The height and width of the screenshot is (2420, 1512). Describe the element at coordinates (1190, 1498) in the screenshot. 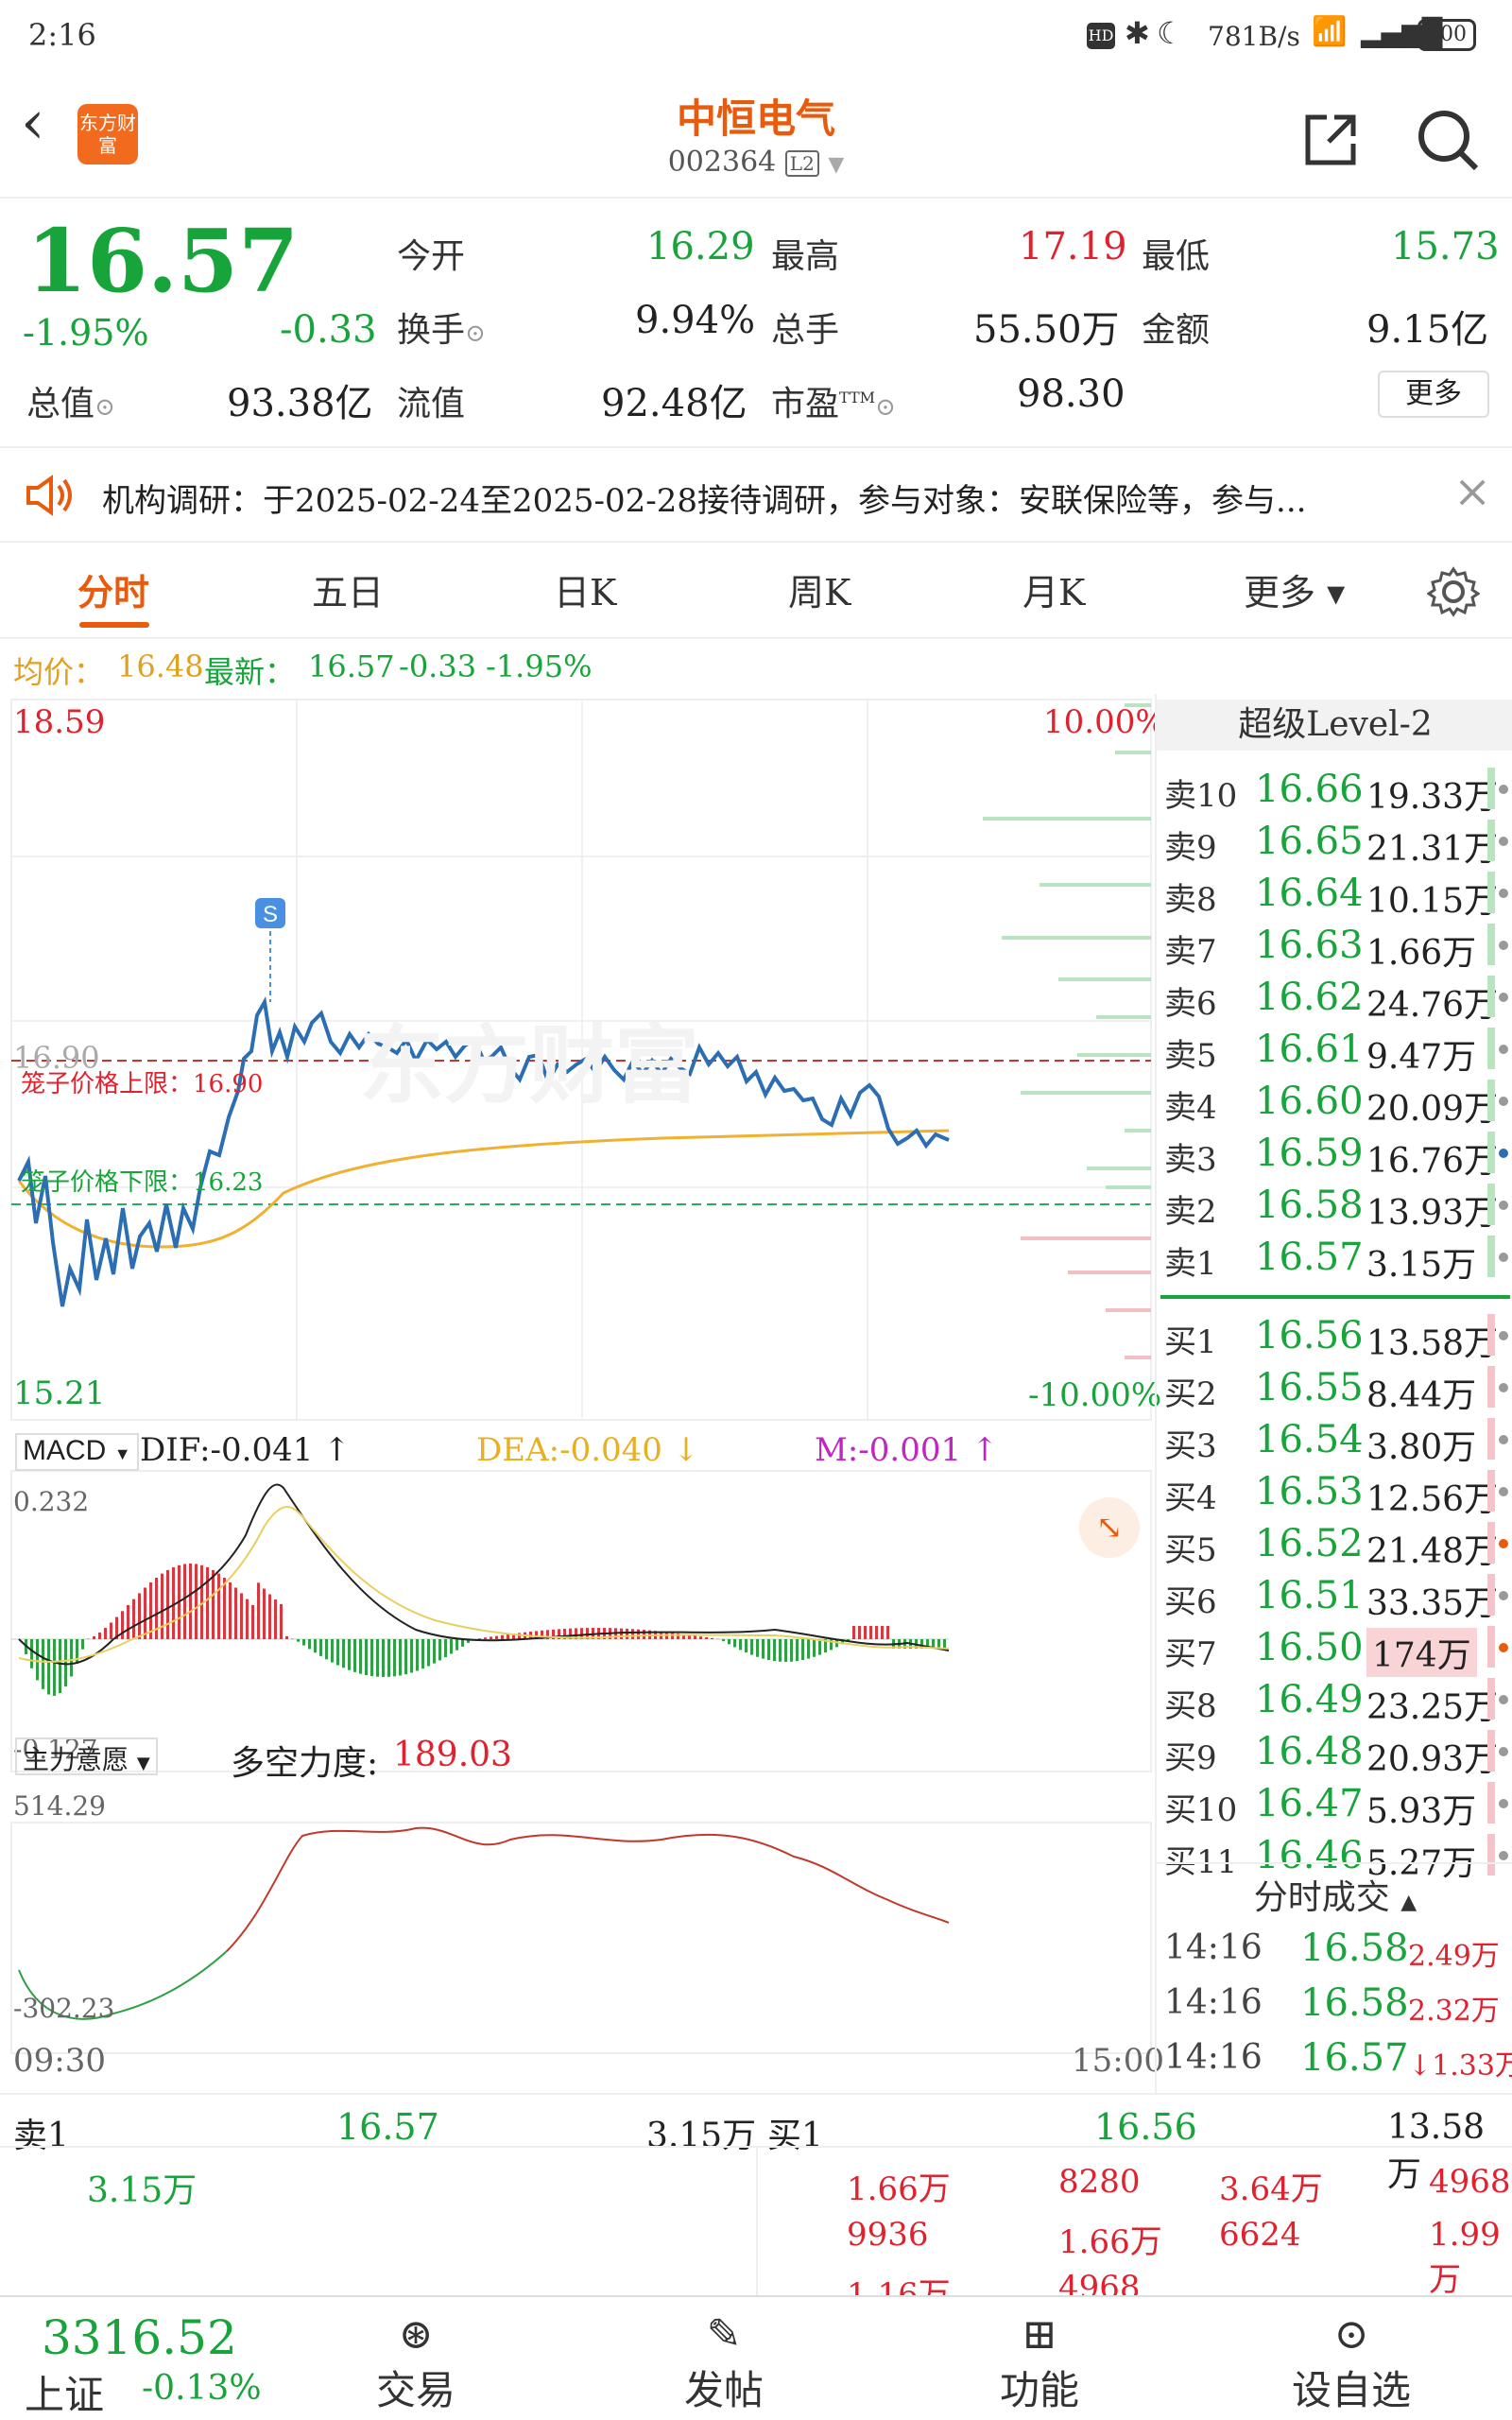

I see `bid-label: 买4` at that location.